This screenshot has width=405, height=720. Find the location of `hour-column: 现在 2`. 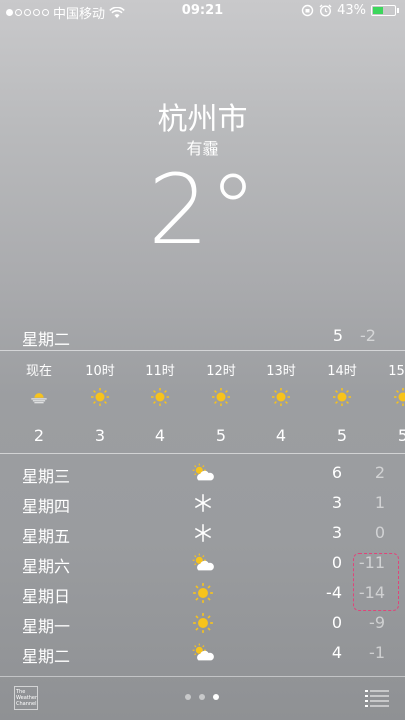

hour-column: 现在 2 is located at coordinates (39, 402).